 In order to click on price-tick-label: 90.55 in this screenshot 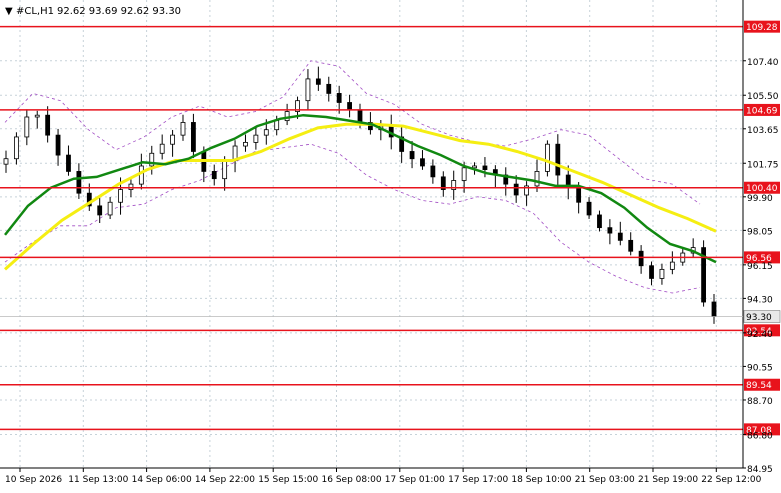, I will do `click(760, 368)`.